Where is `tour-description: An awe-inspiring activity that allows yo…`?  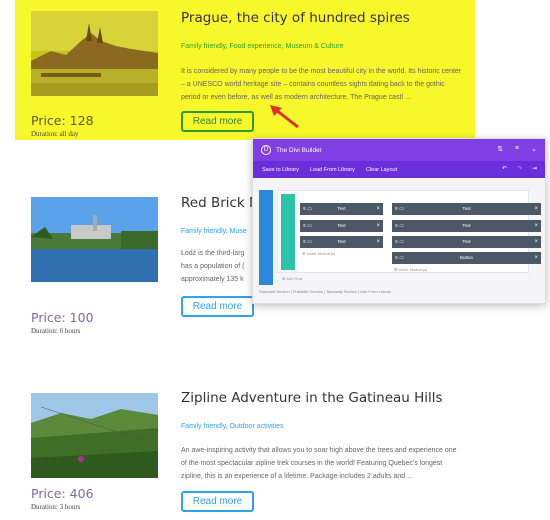
tour-description: An awe-inspiring activity that allows yo… is located at coordinates (319, 463).